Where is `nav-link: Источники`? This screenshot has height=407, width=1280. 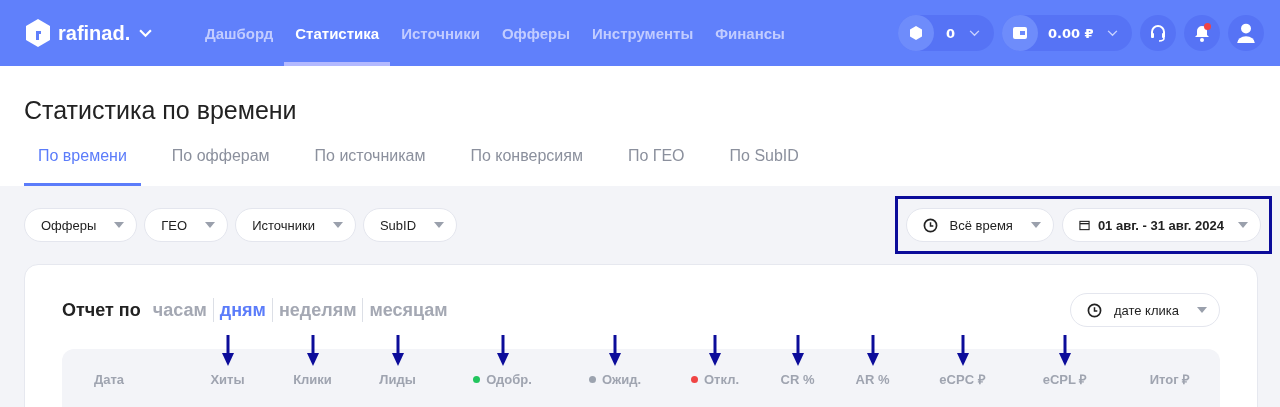 nav-link: Источники is located at coordinates (440, 33).